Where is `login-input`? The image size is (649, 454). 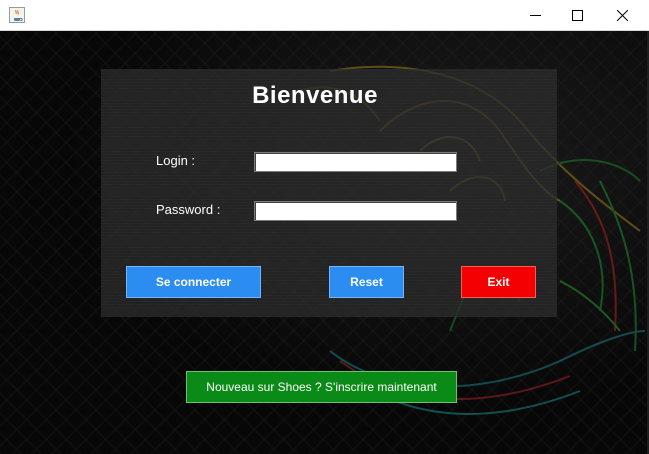 login-input is located at coordinates (355, 162).